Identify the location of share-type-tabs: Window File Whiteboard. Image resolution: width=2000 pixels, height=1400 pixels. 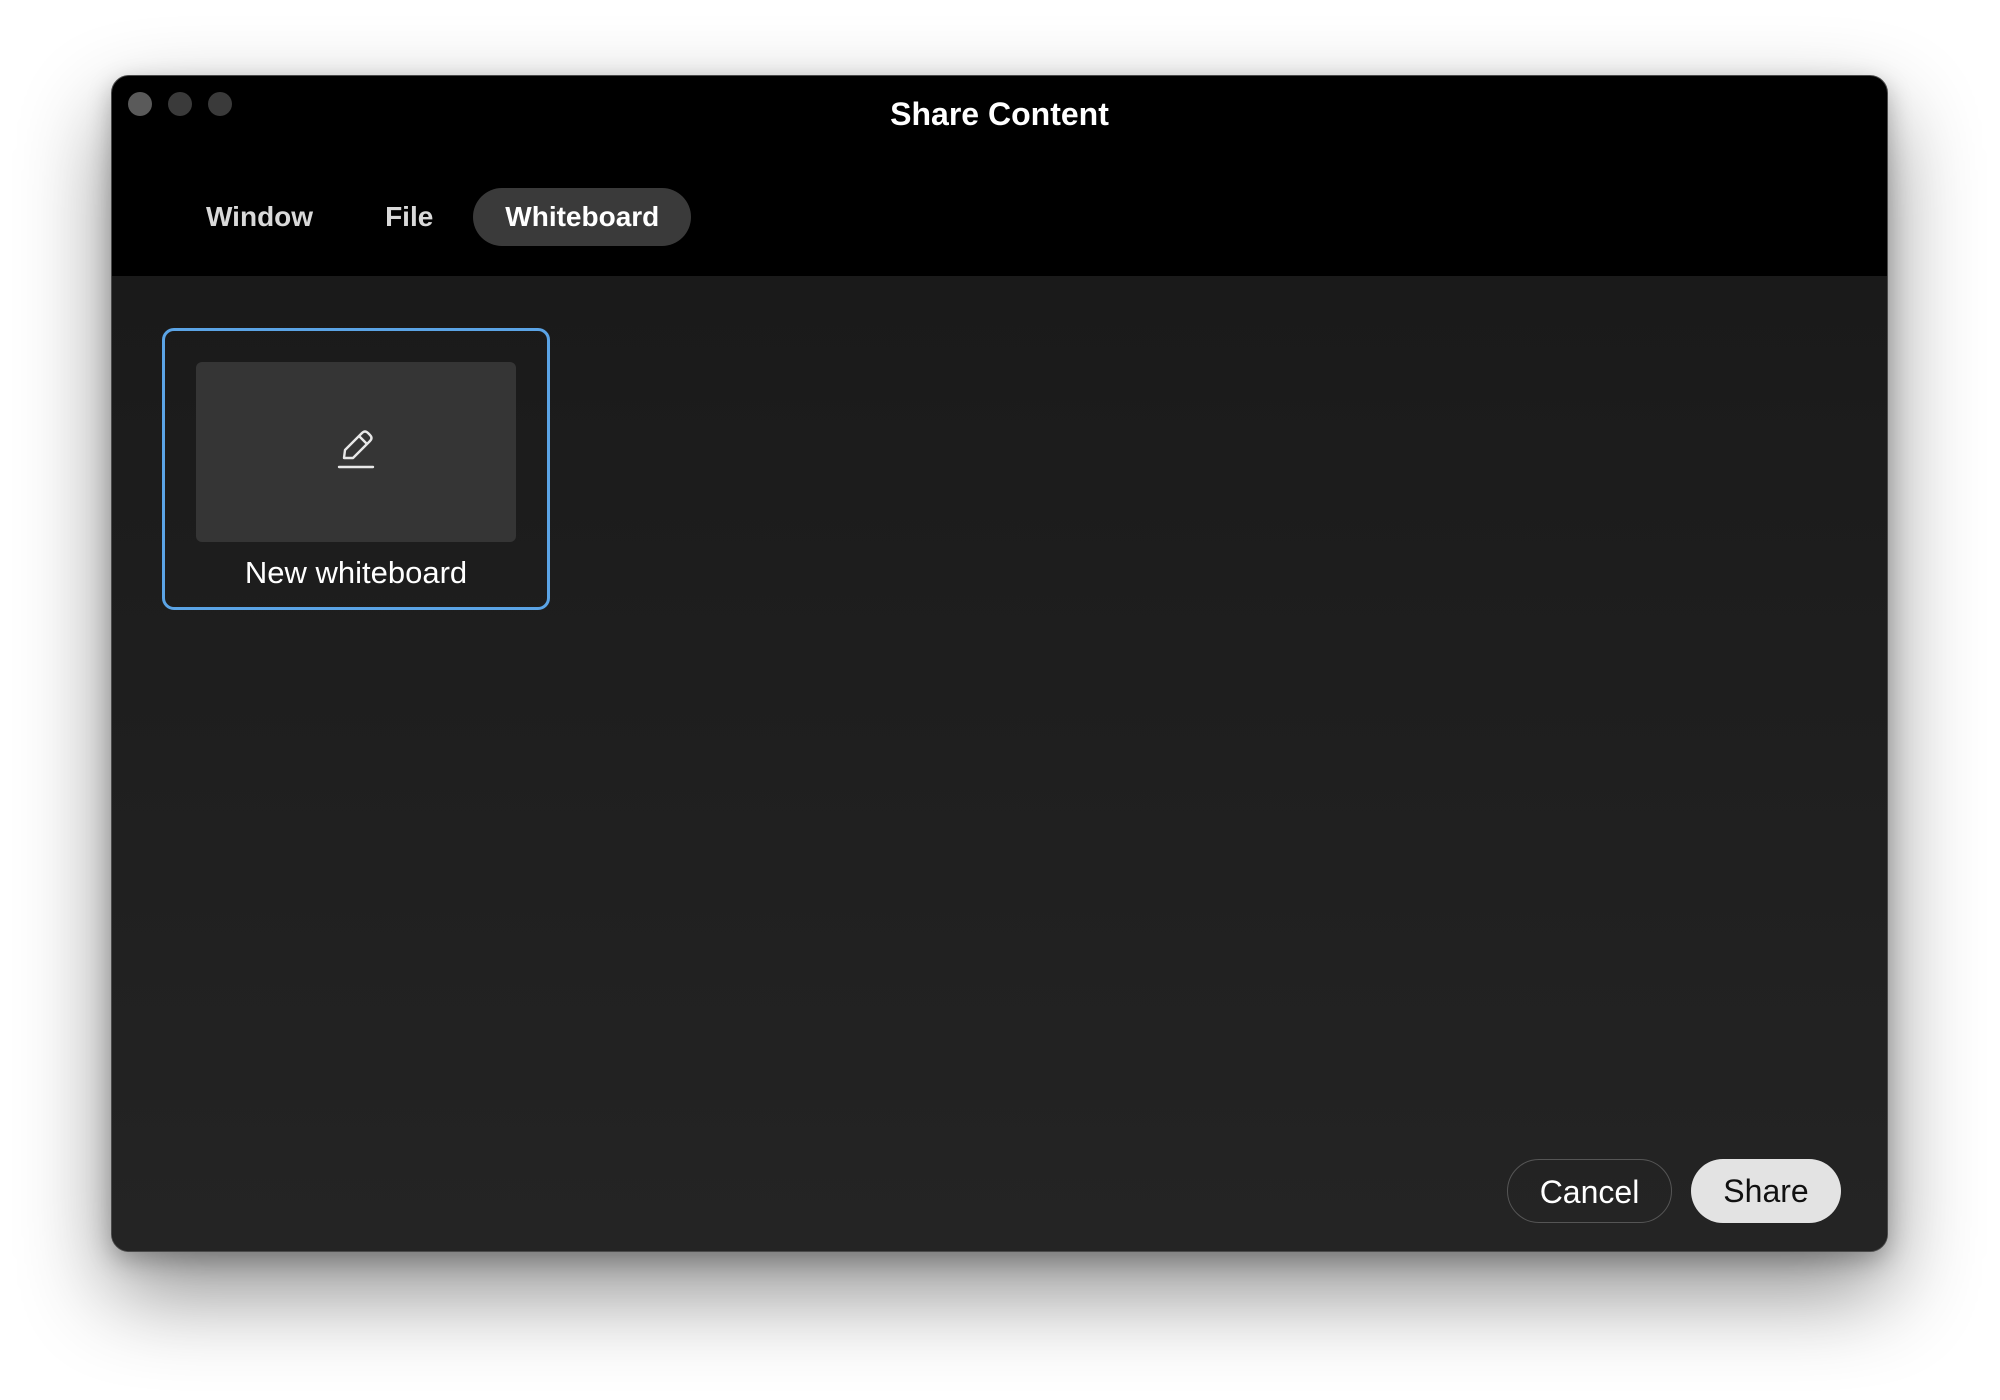
(433, 217).